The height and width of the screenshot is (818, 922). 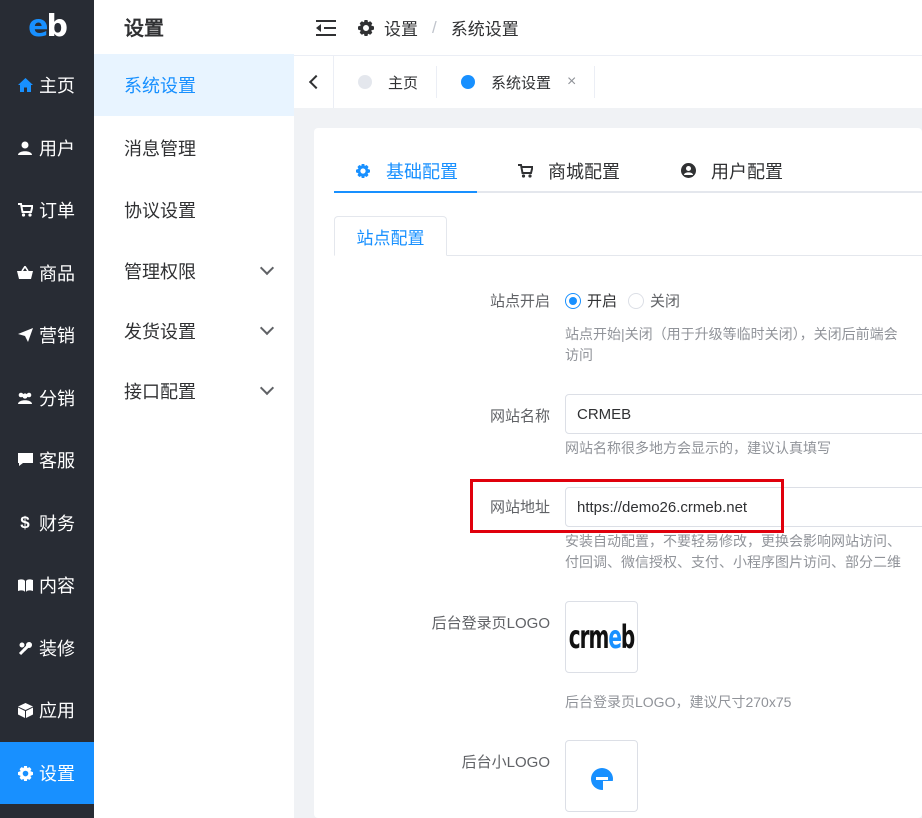 I want to click on book-icon, so click(x=25, y=585).